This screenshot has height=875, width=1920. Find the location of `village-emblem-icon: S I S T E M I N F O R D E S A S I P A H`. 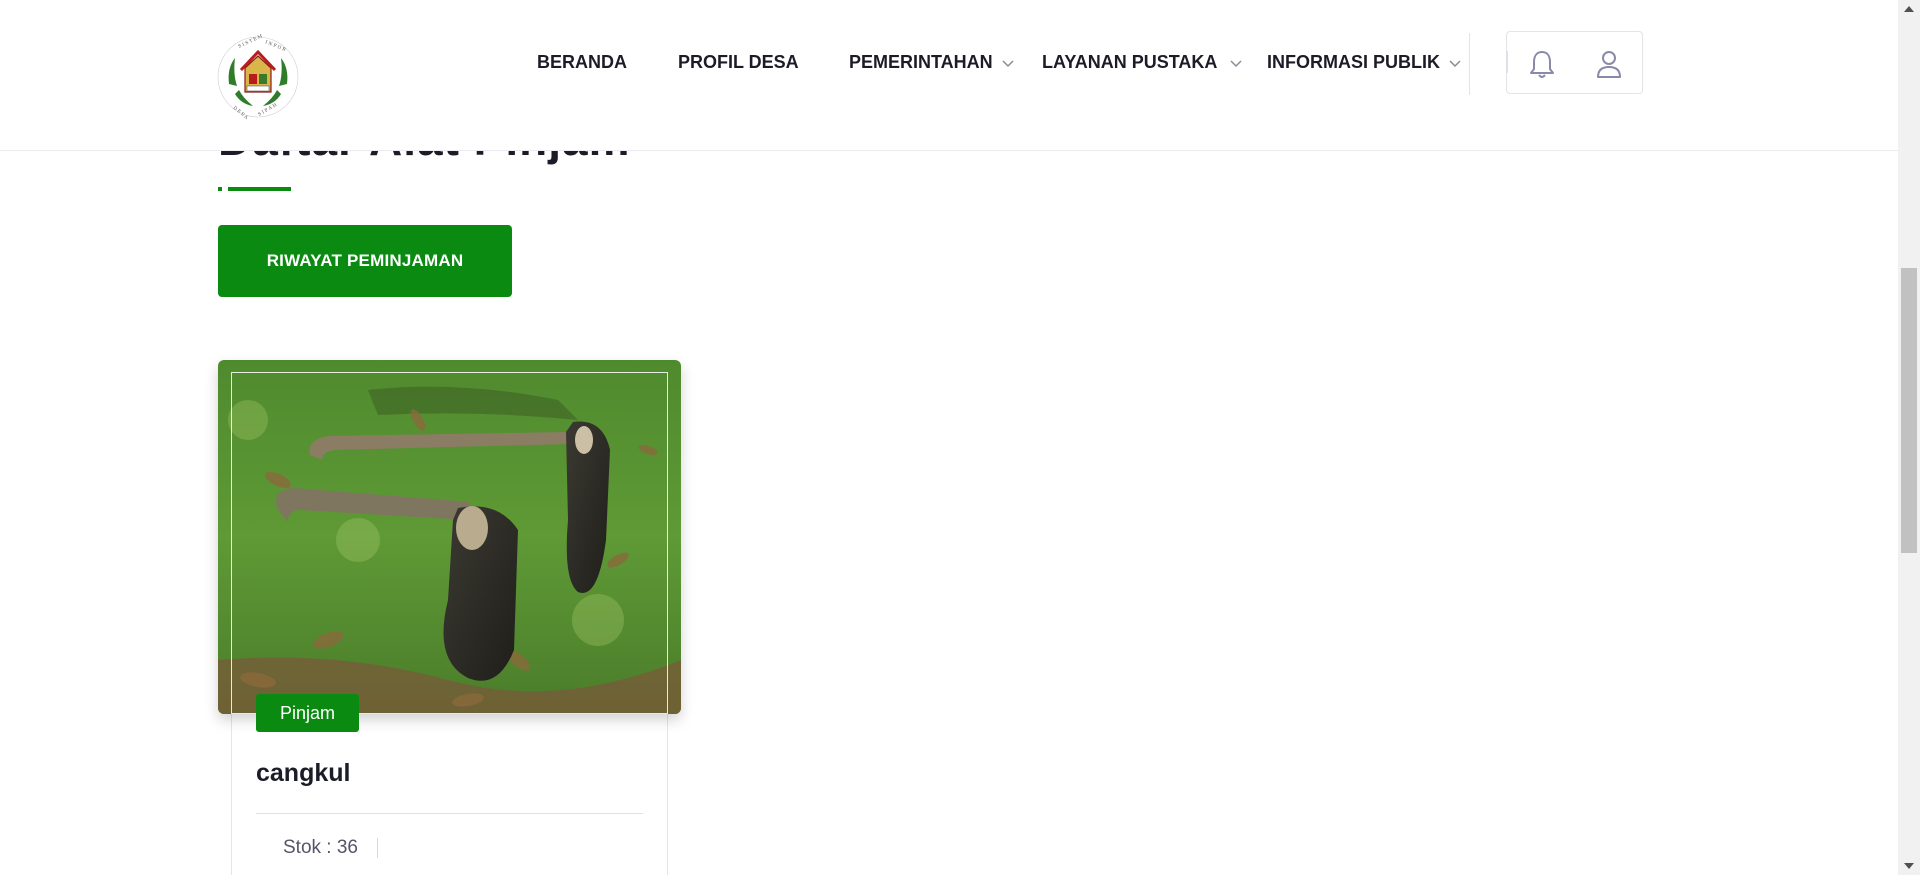

village-emblem-icon: S I S T E M I N F O R D E S A S I P A H is located at coordinates (258, 77).